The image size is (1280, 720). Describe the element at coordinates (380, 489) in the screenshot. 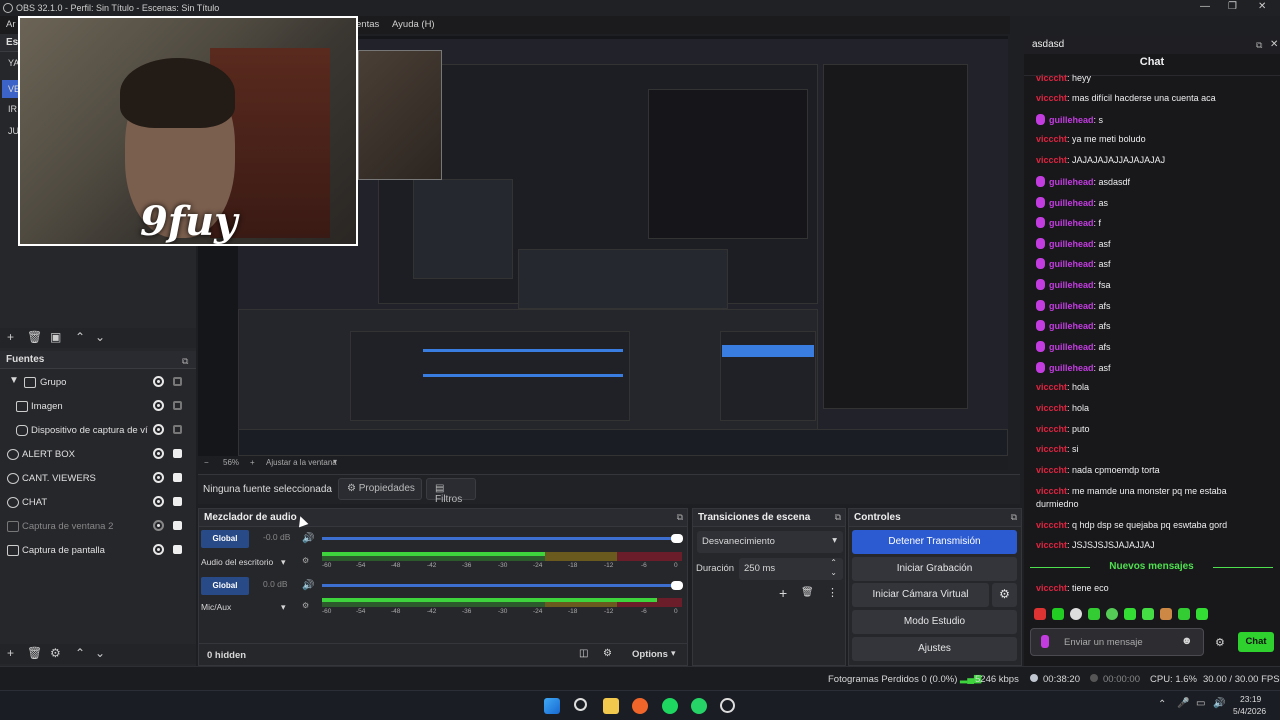

I see `properties-button: ⚙ Propiedades` at that location.